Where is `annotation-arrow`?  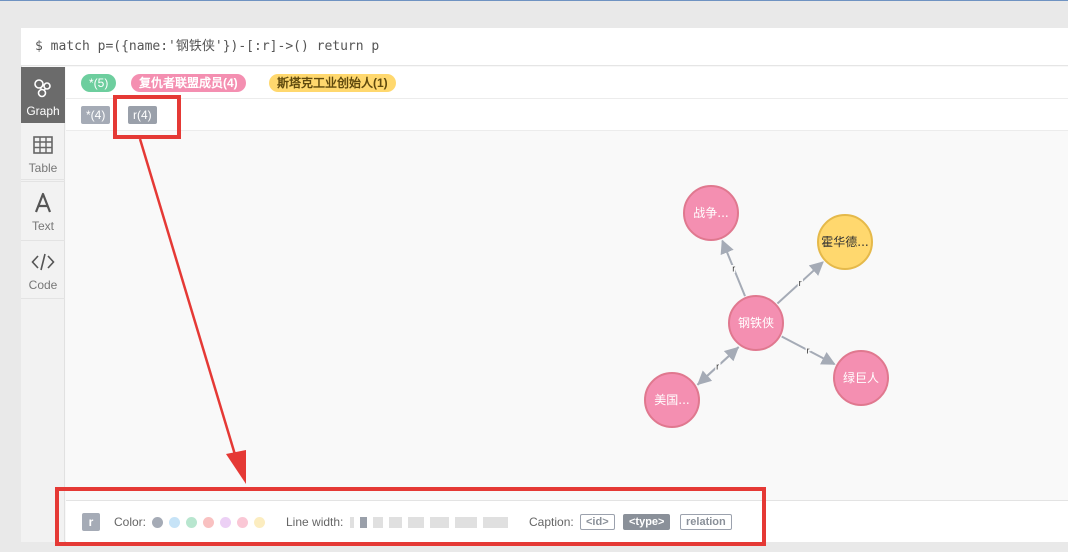
annotation-arrow is located at coordinates (192, 311).